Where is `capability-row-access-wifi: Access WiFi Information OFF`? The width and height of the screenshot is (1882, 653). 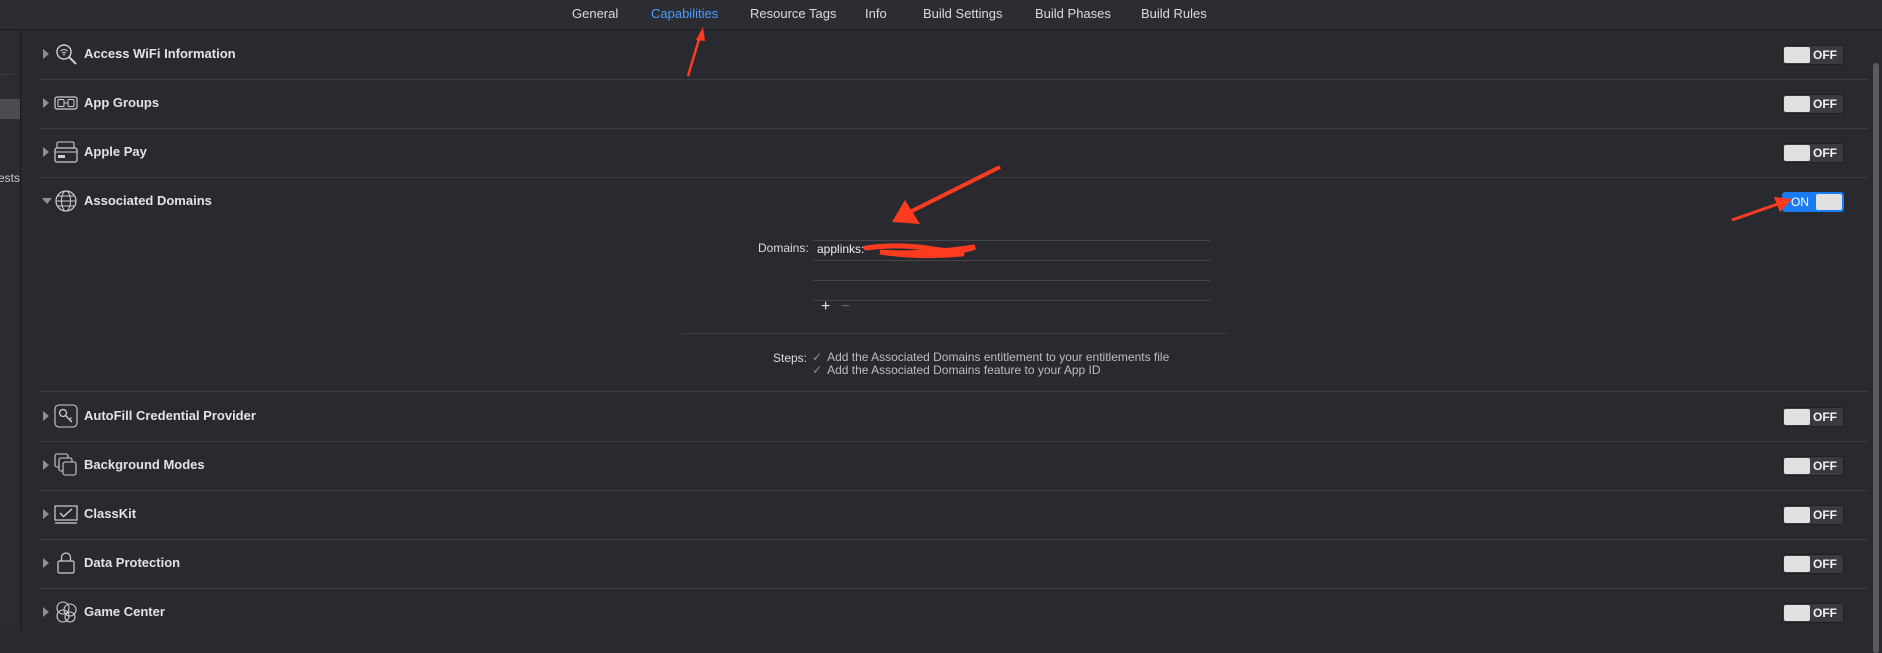
capability-row-access-wifi: Access WiFi Information OFF is located at coordinates (954, 55).